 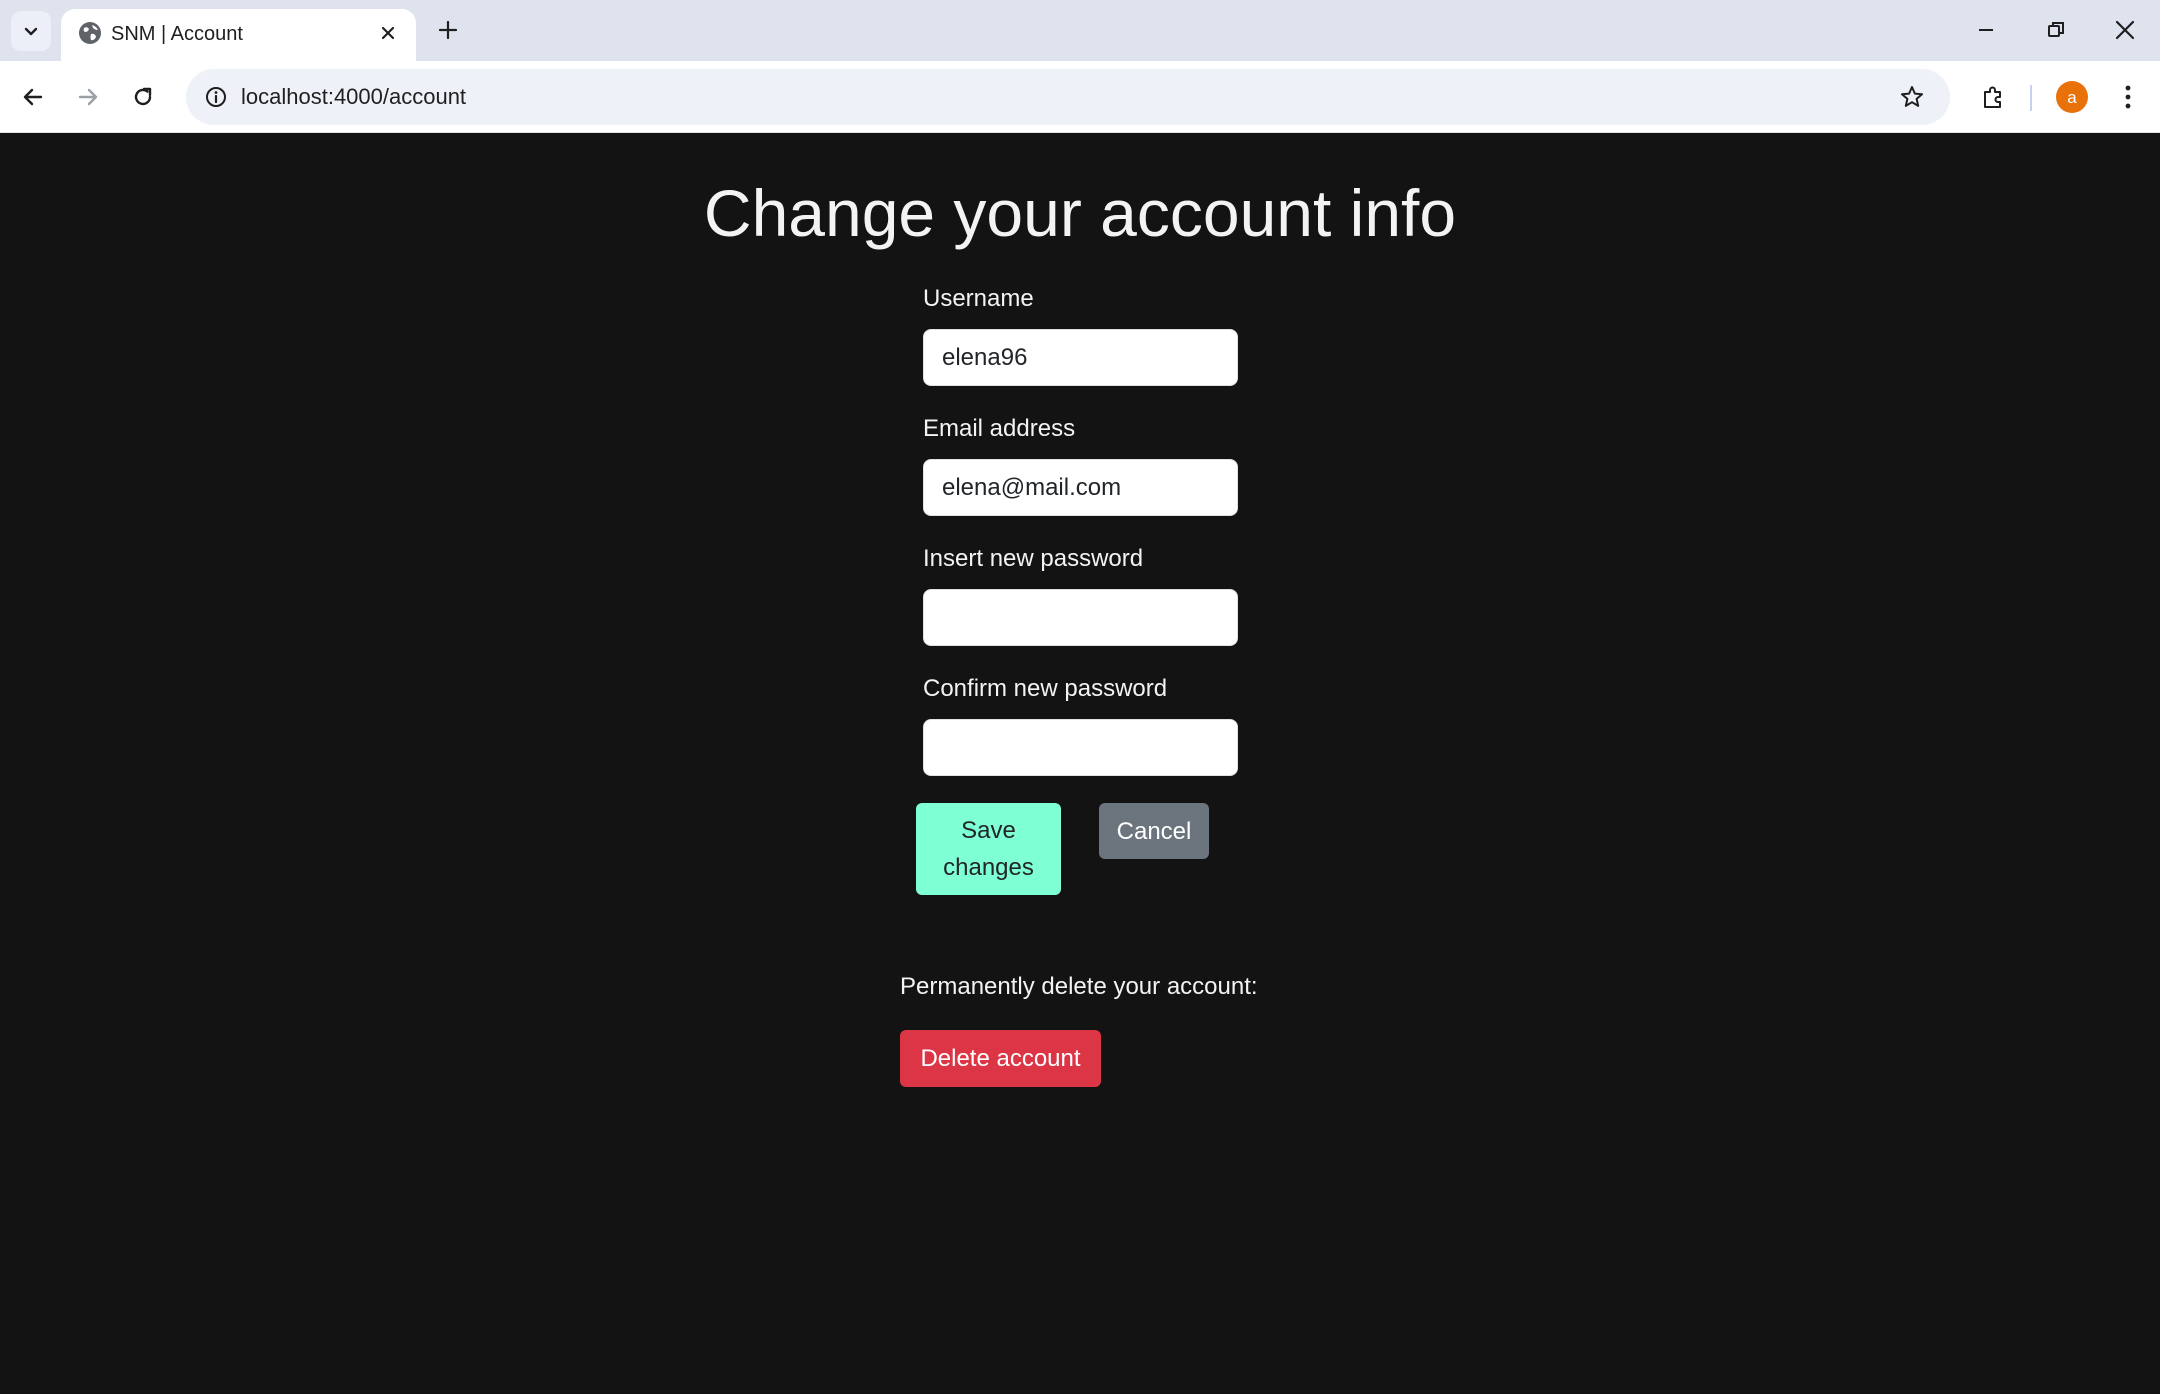 I want to click on reload-icon, so click(x=143, y=96).